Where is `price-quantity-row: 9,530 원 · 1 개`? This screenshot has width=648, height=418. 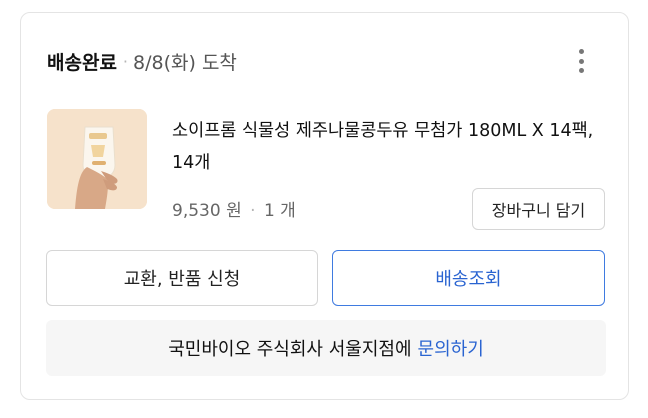 price-quantity-row: 9,530 원 · 1 개 is located at coordinates (234, 208).